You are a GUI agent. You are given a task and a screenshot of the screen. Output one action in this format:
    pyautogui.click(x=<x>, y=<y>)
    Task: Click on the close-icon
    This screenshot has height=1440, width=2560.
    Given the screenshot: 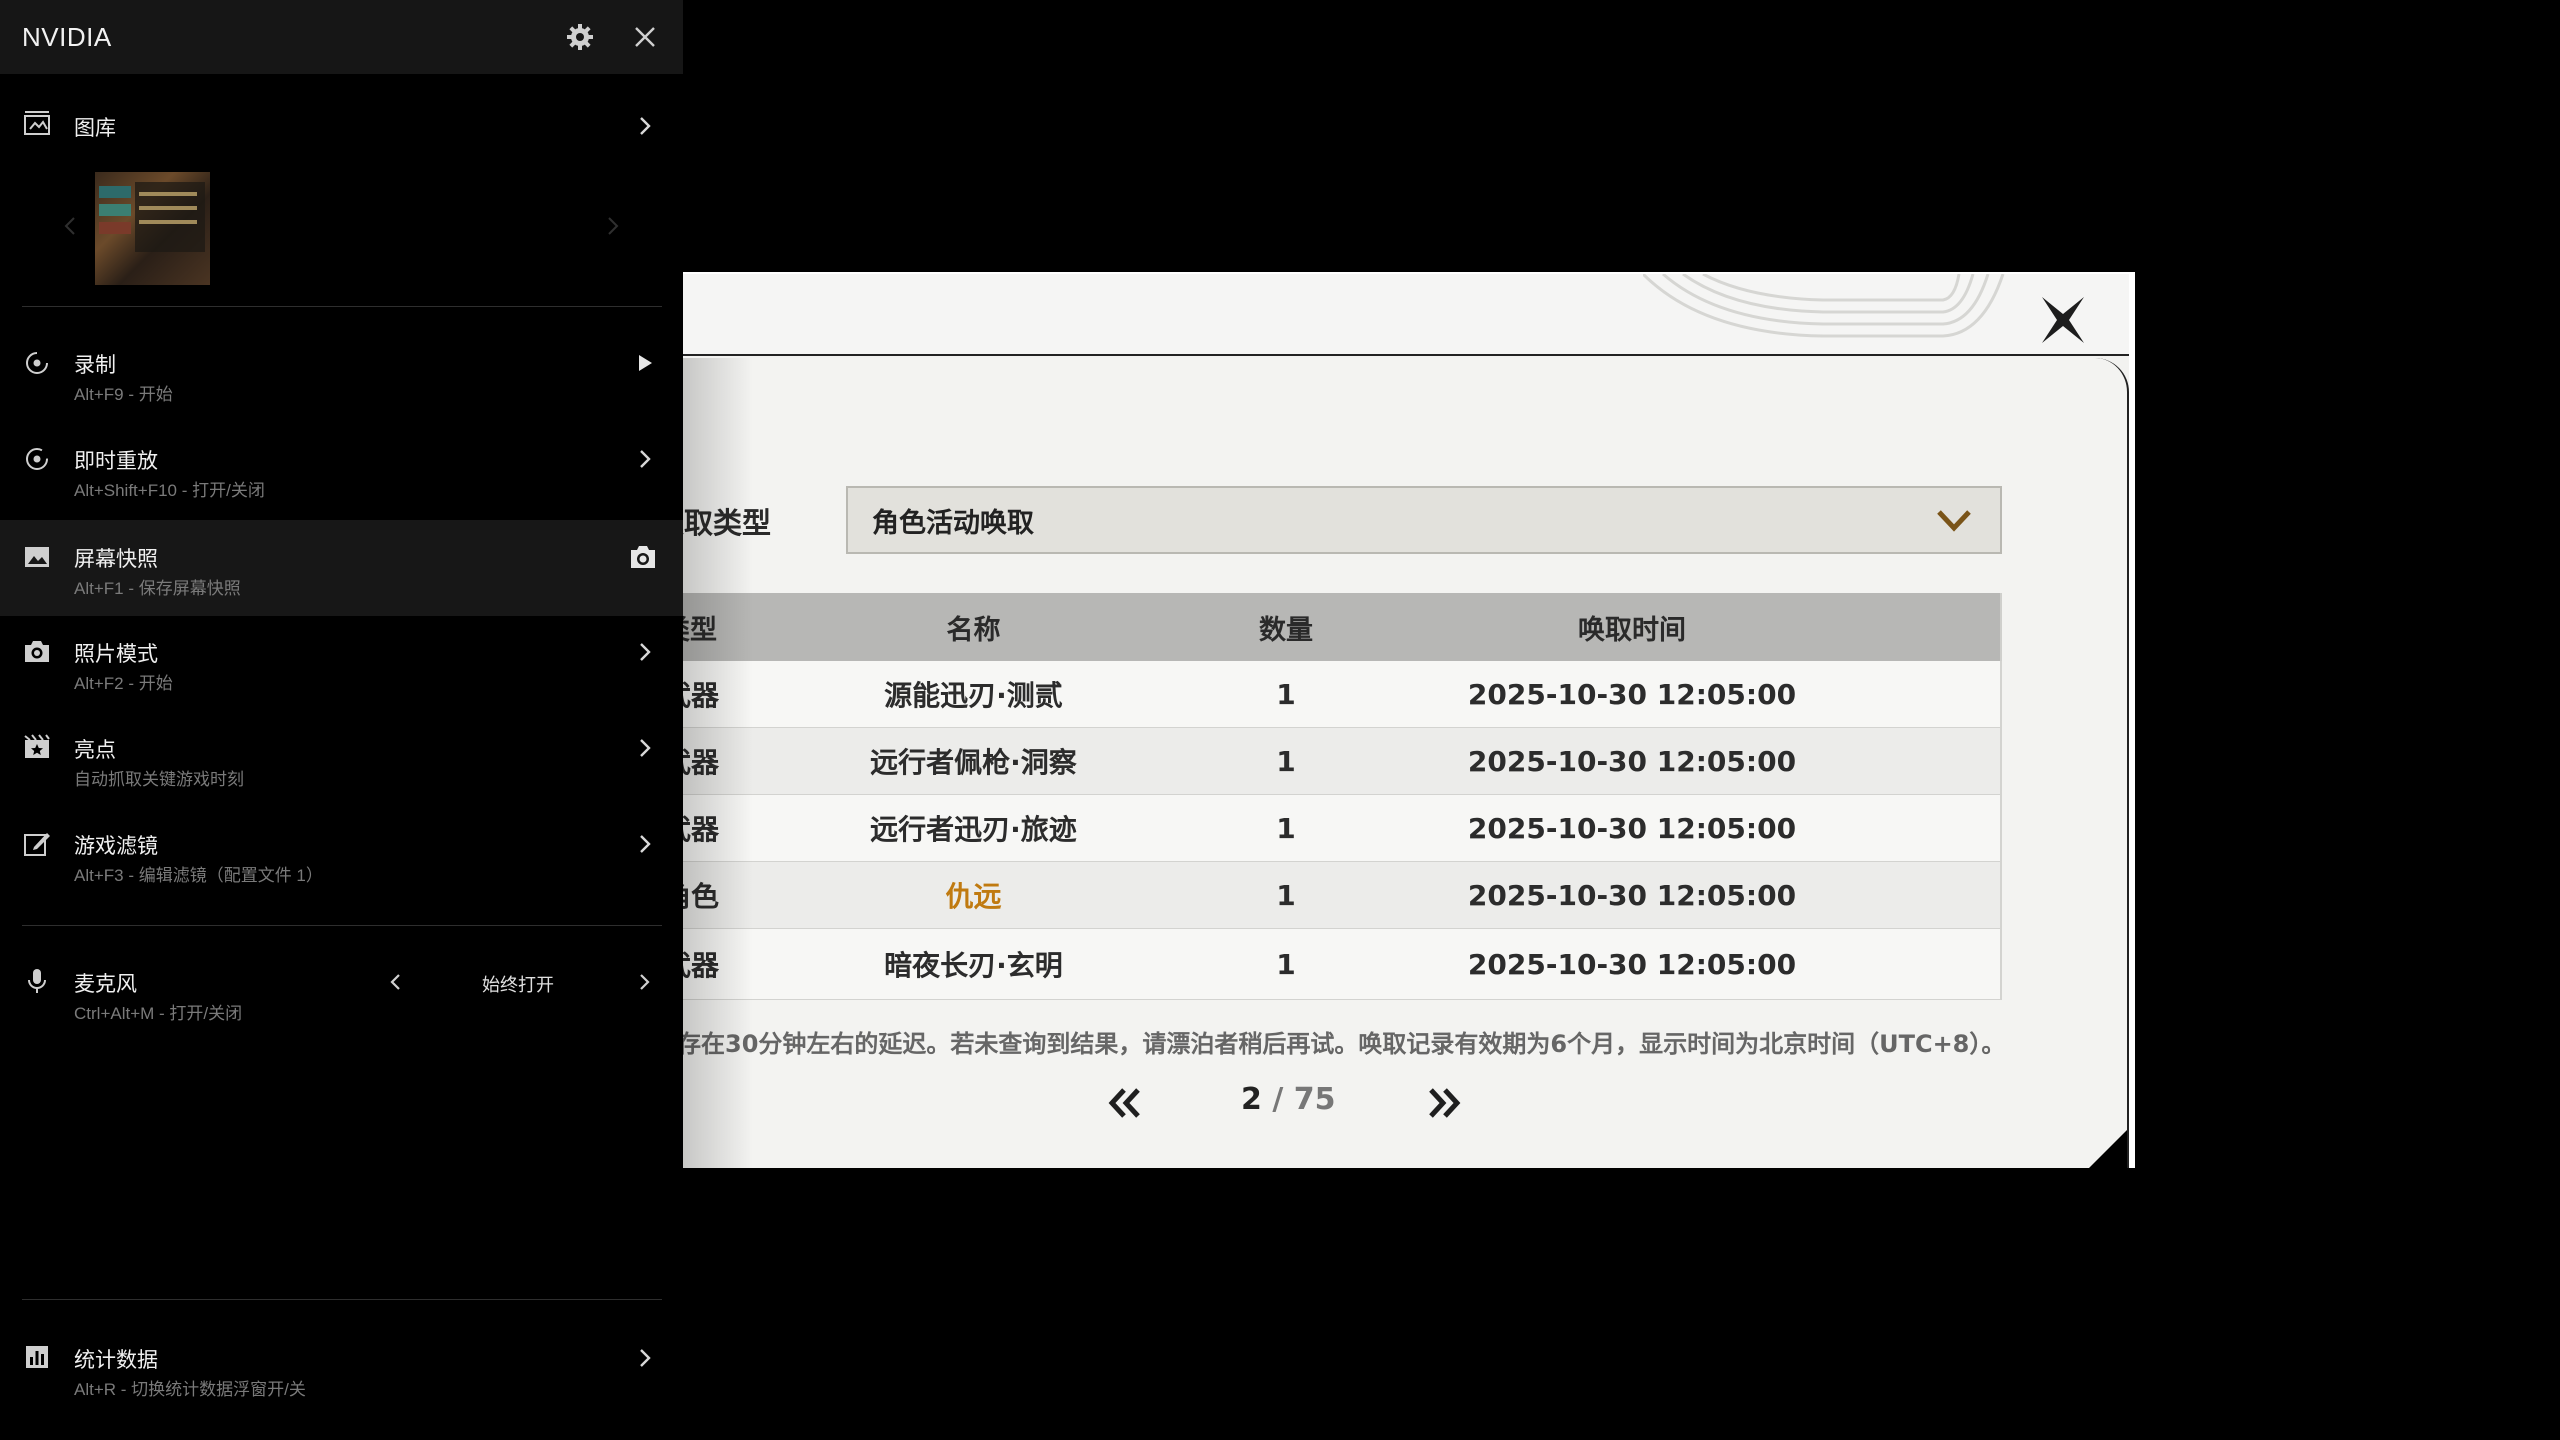 What is the action you would take?
    pyautogui.click(x=645, y=37)
    